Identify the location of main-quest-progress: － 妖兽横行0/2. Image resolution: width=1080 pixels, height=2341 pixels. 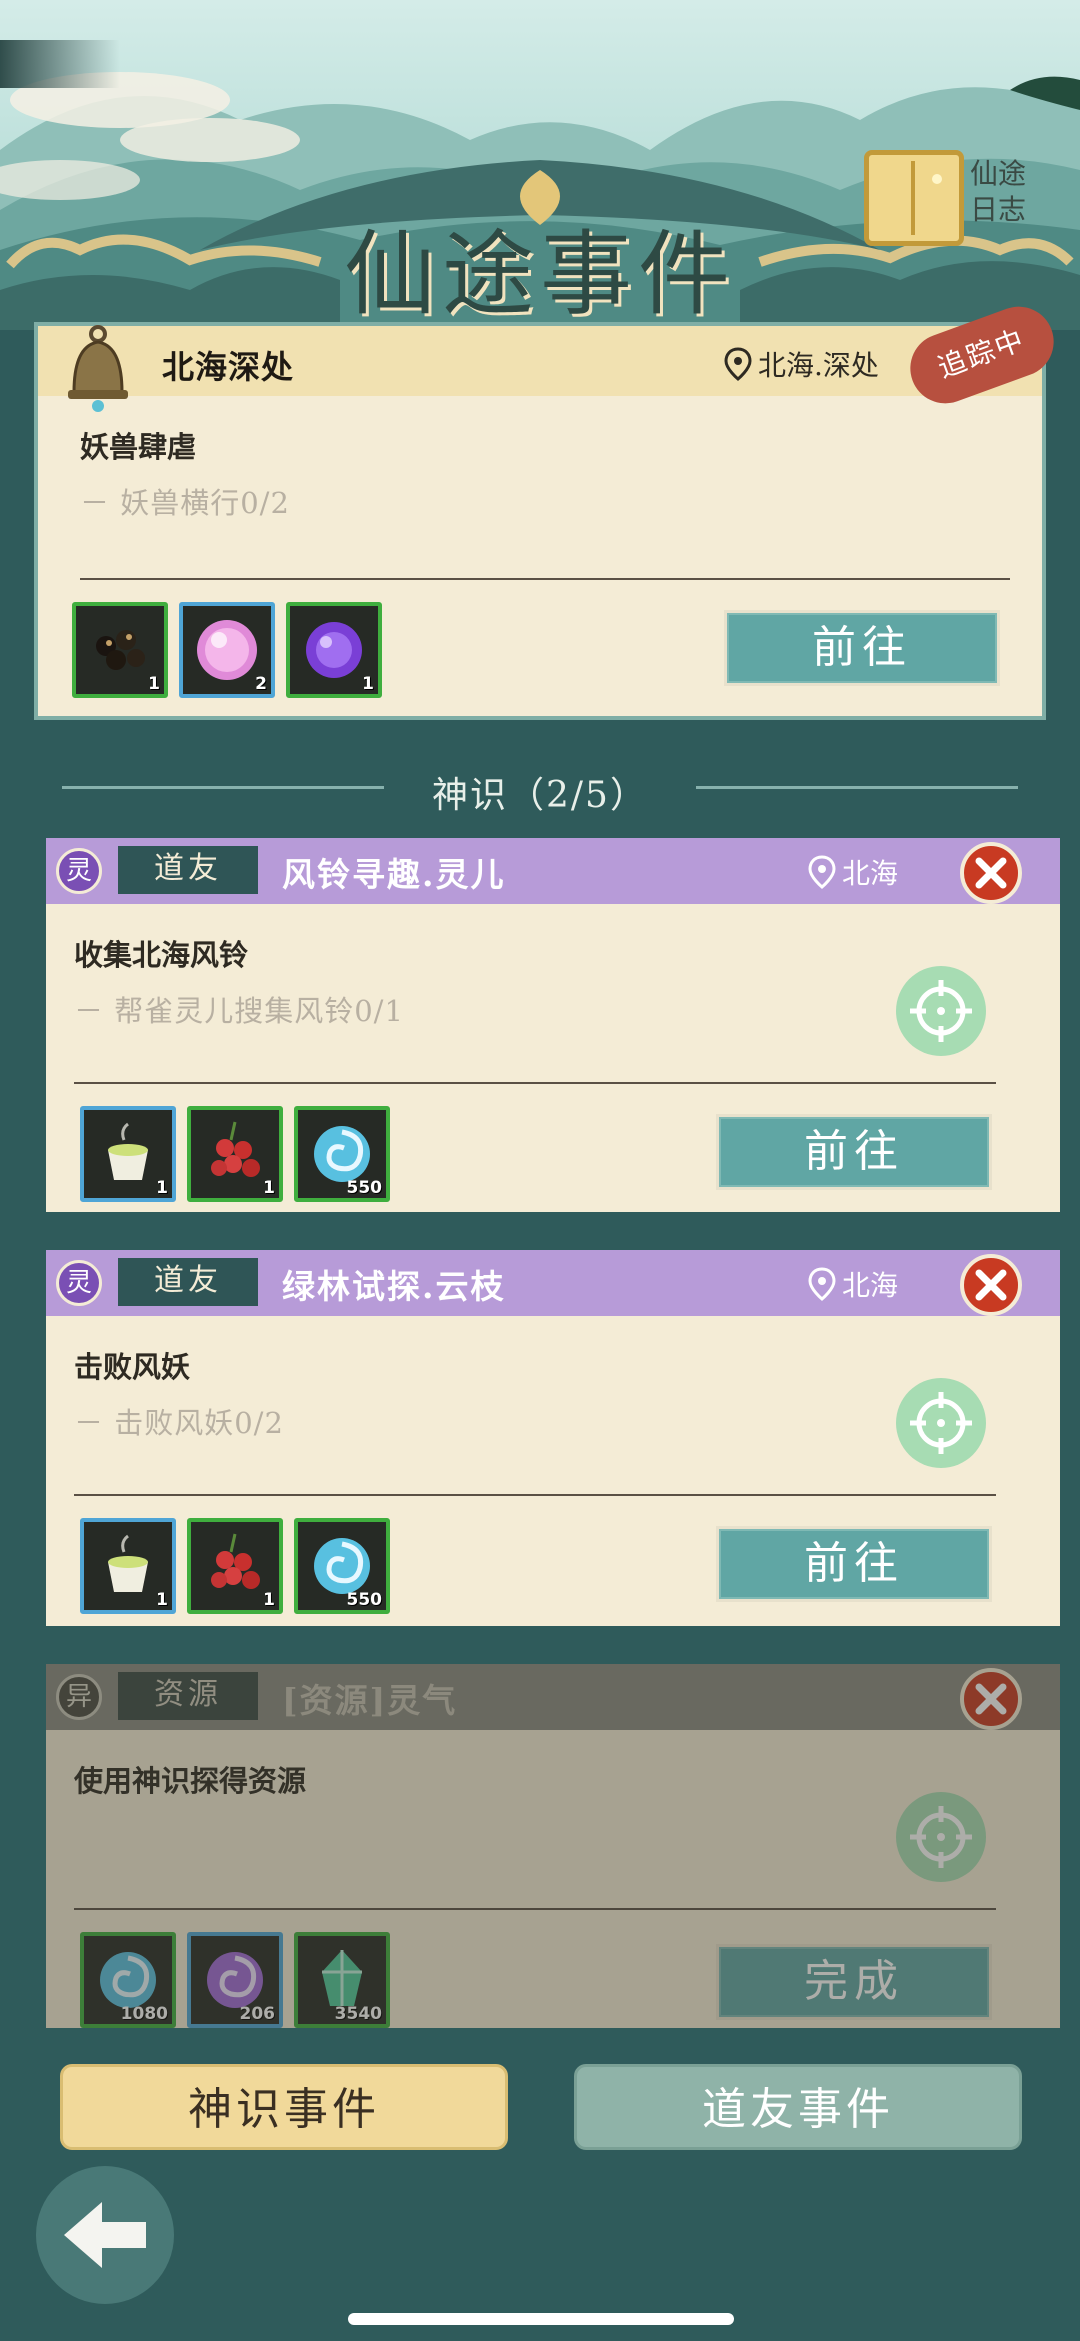
(185, 503).